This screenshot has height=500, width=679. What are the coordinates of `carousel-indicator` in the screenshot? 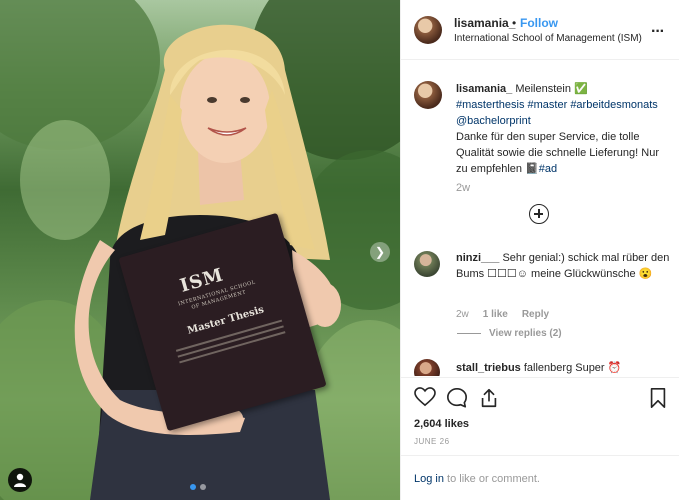 It's located at (198, 487).